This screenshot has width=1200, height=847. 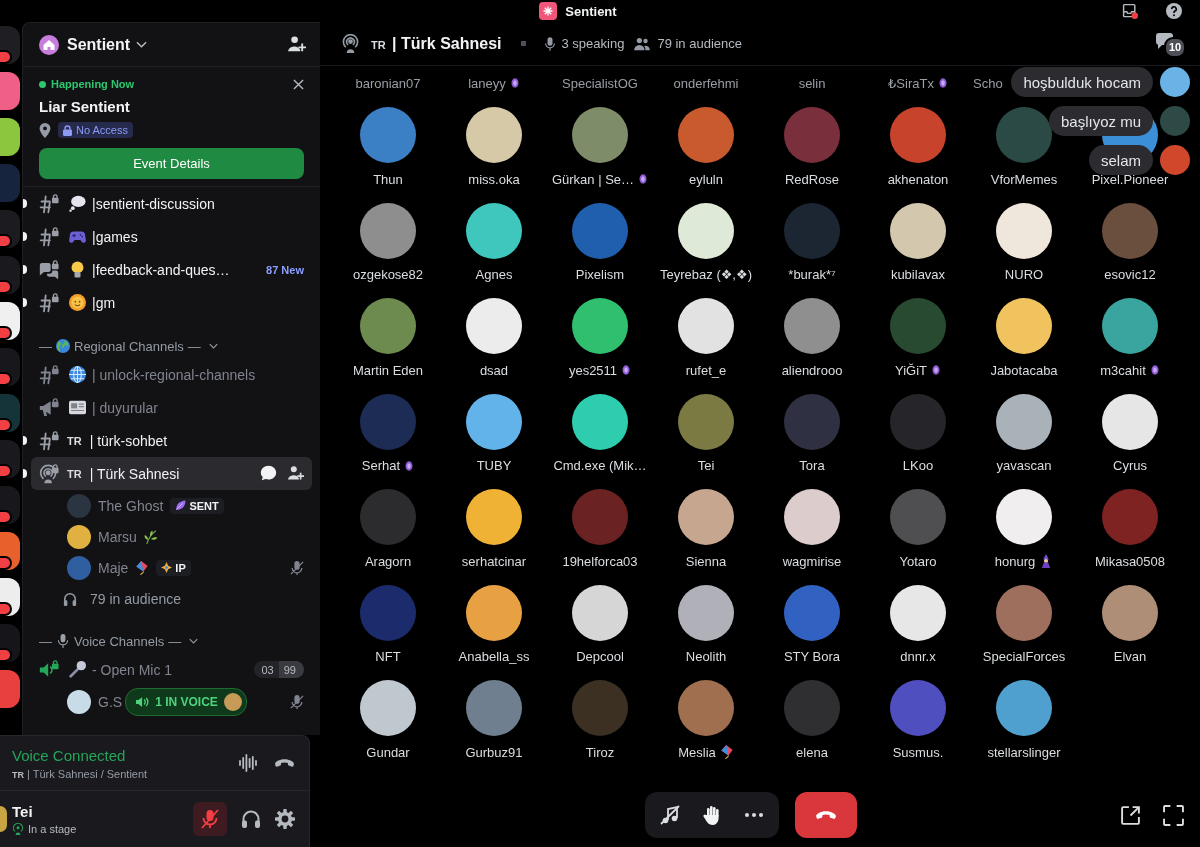 I want to click on channel-item: |feedback-and-ques… 87 New, so click(x=171, y=269).